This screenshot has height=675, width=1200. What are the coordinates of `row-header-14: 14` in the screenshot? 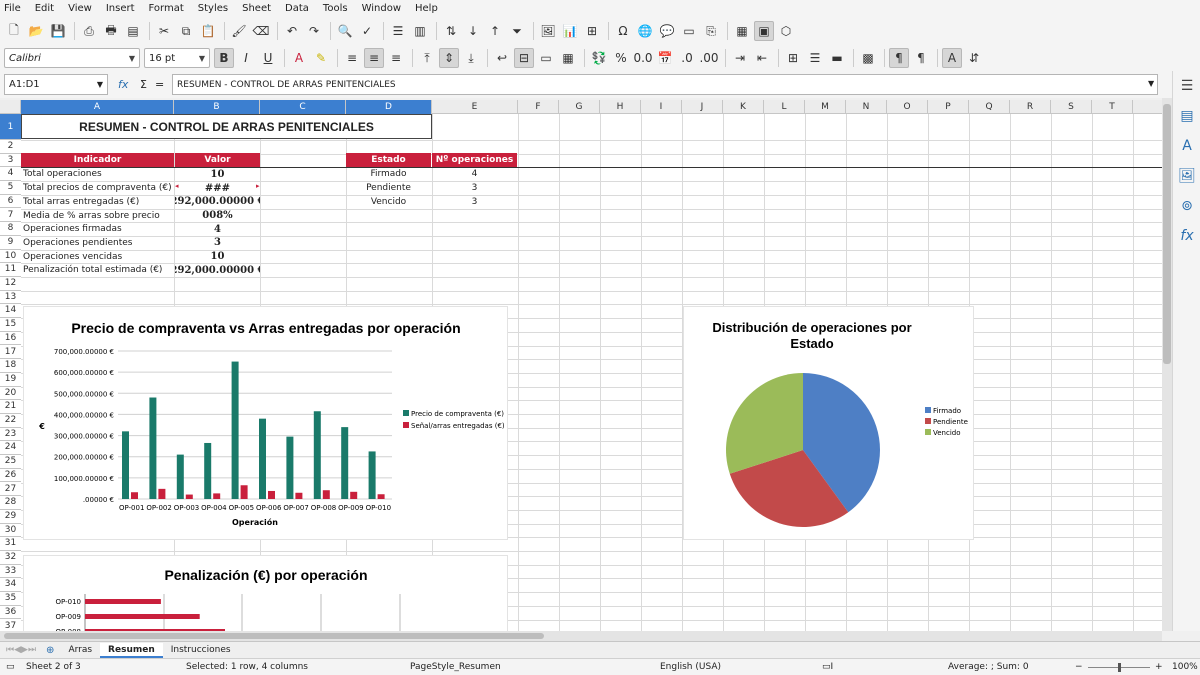 It's located at (10, 311).